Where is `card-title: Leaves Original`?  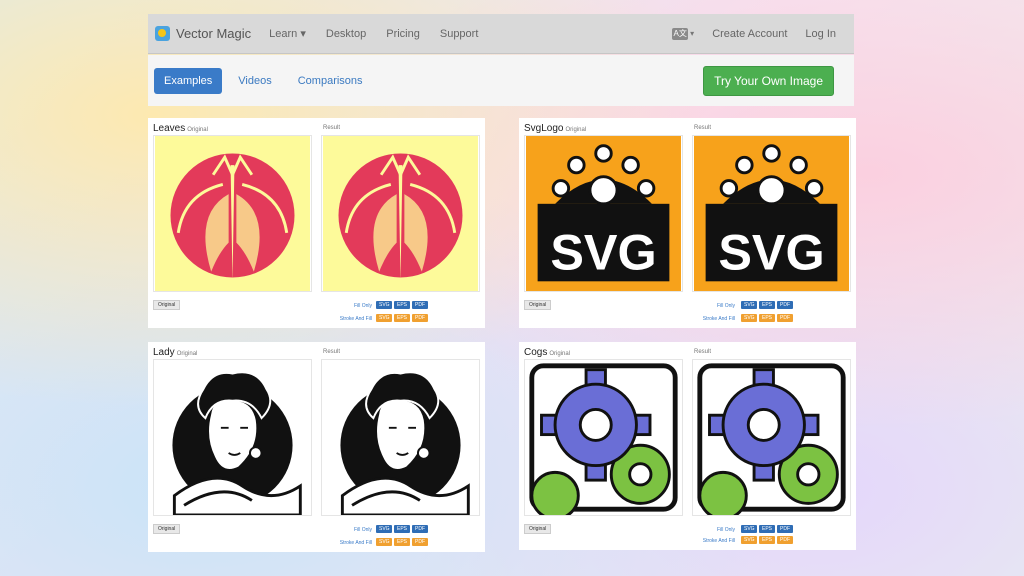
card-title: Leaves Original is located at coordinates (180, 128).